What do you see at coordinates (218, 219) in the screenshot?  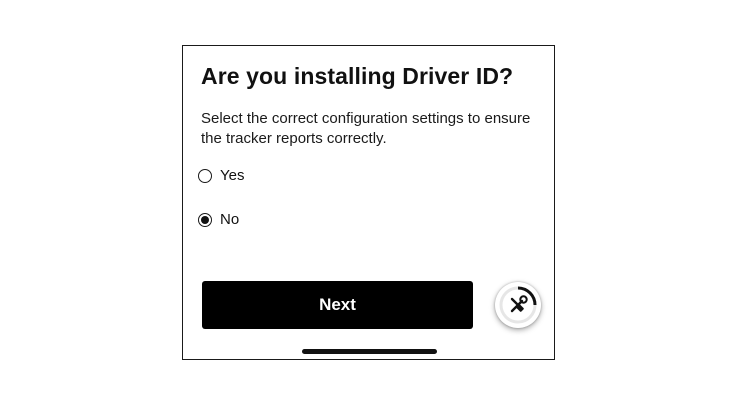 I see `option-no: No` at bounding box center [218, 219].